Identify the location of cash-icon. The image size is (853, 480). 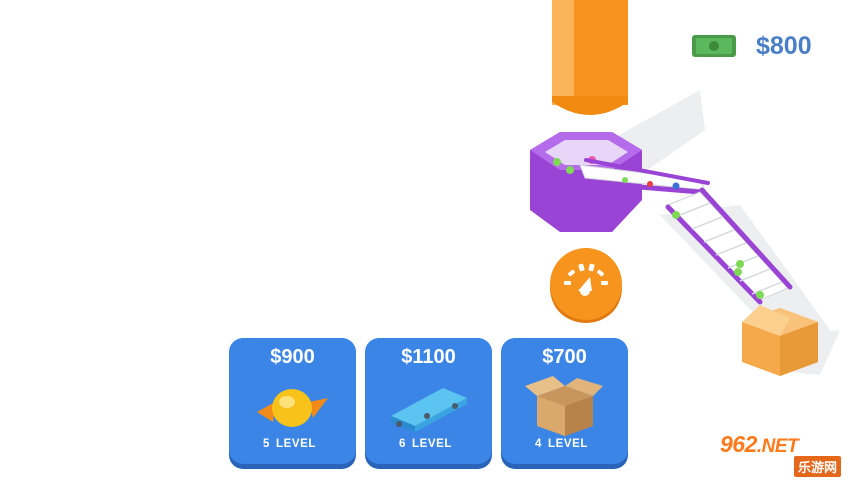
(714, 46).